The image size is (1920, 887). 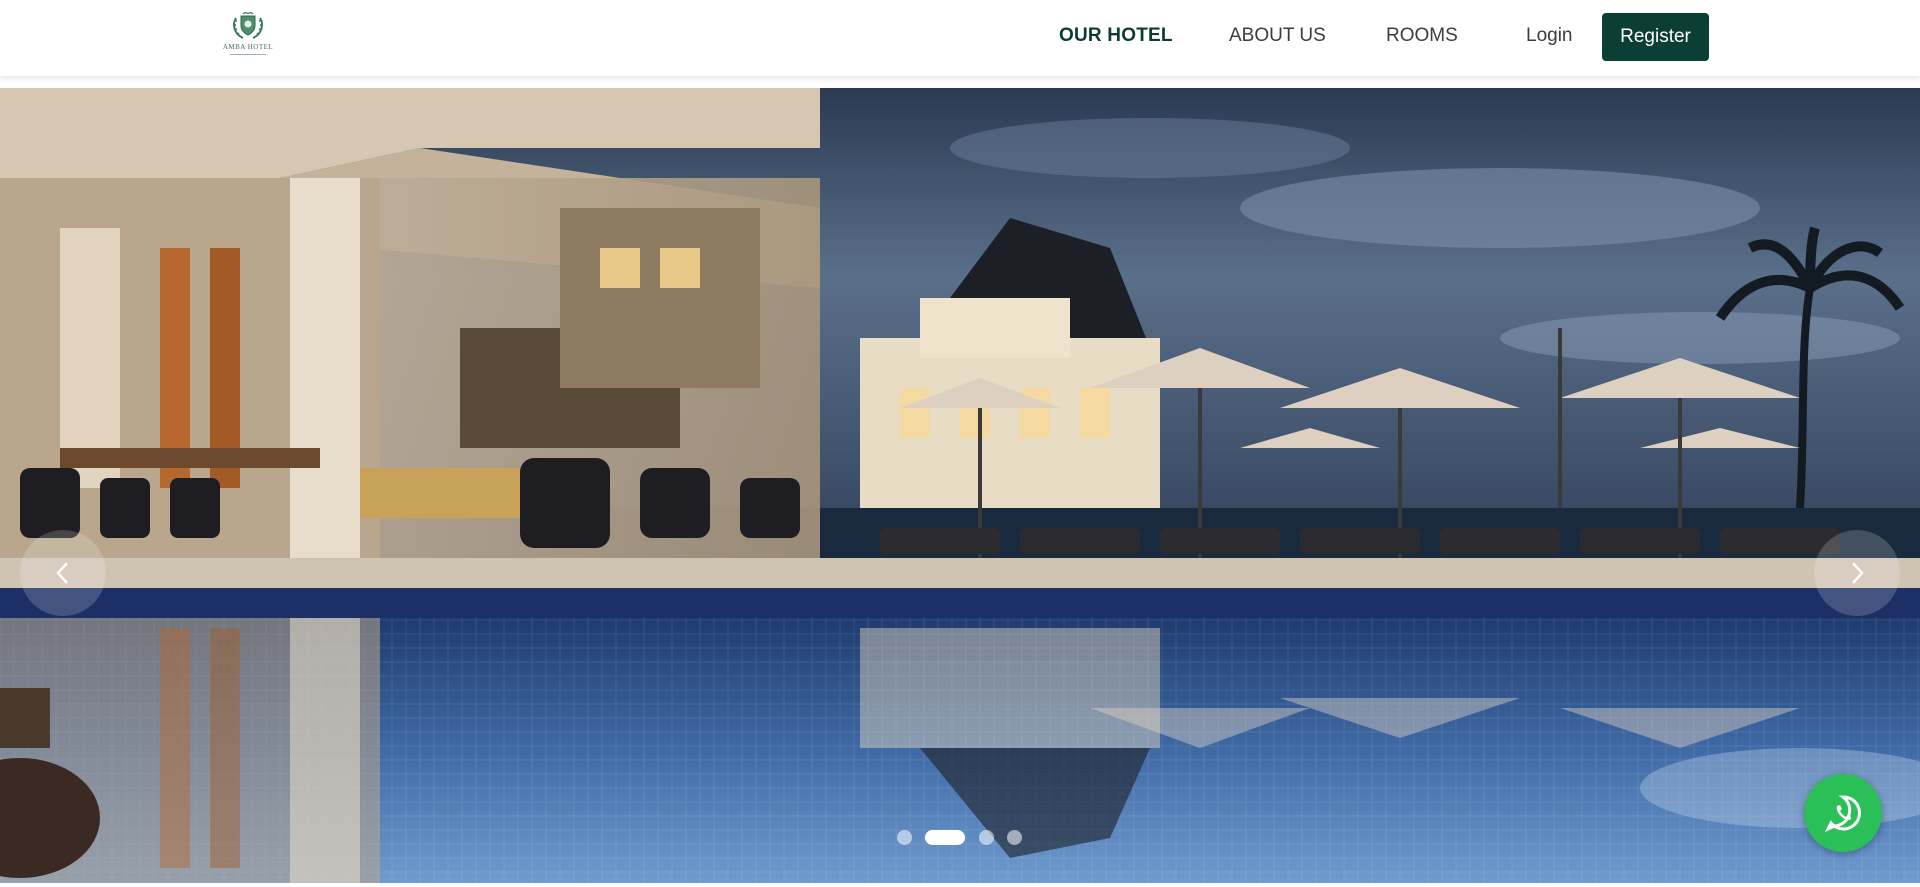 I want to click on chevron-right-icon, so click(x=1858, y=573).